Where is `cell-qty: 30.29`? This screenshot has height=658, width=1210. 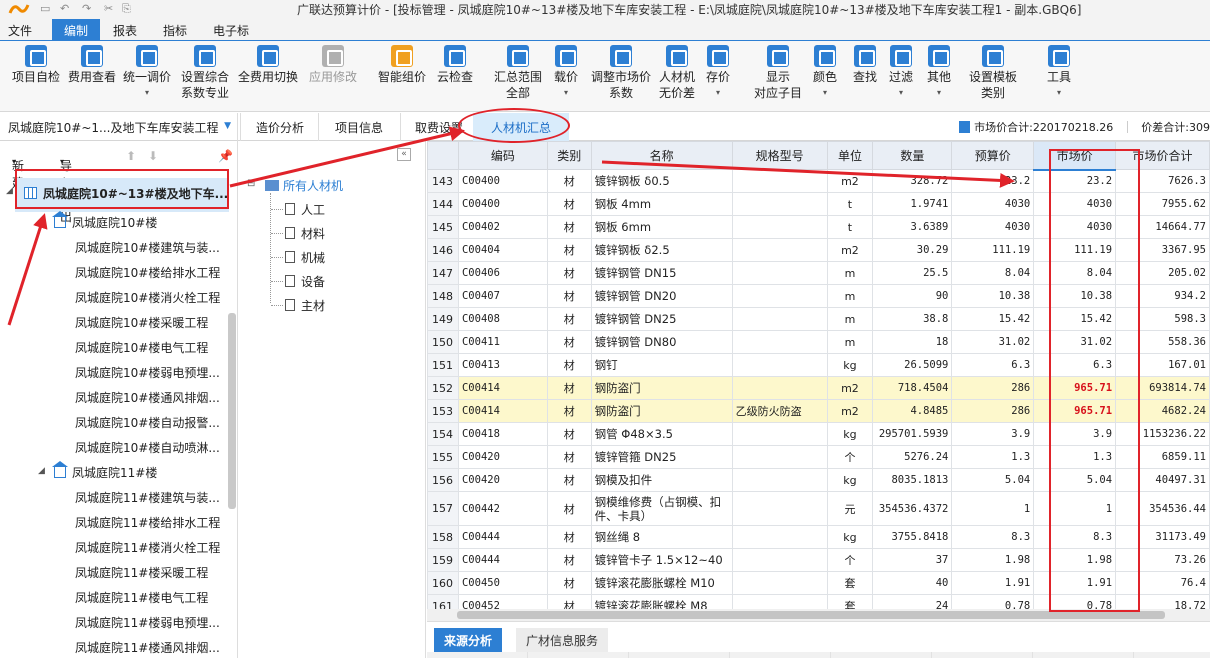
cell-qty: 30.29 is located at coordinates (912, 250).